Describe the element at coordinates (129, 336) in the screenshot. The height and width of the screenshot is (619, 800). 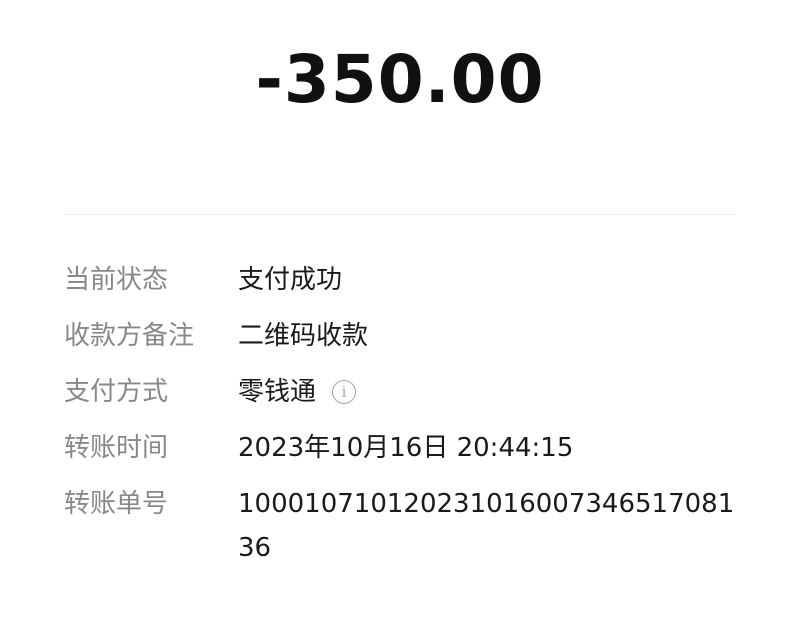
I see `payee-note-label: 收款方备注` at that location.